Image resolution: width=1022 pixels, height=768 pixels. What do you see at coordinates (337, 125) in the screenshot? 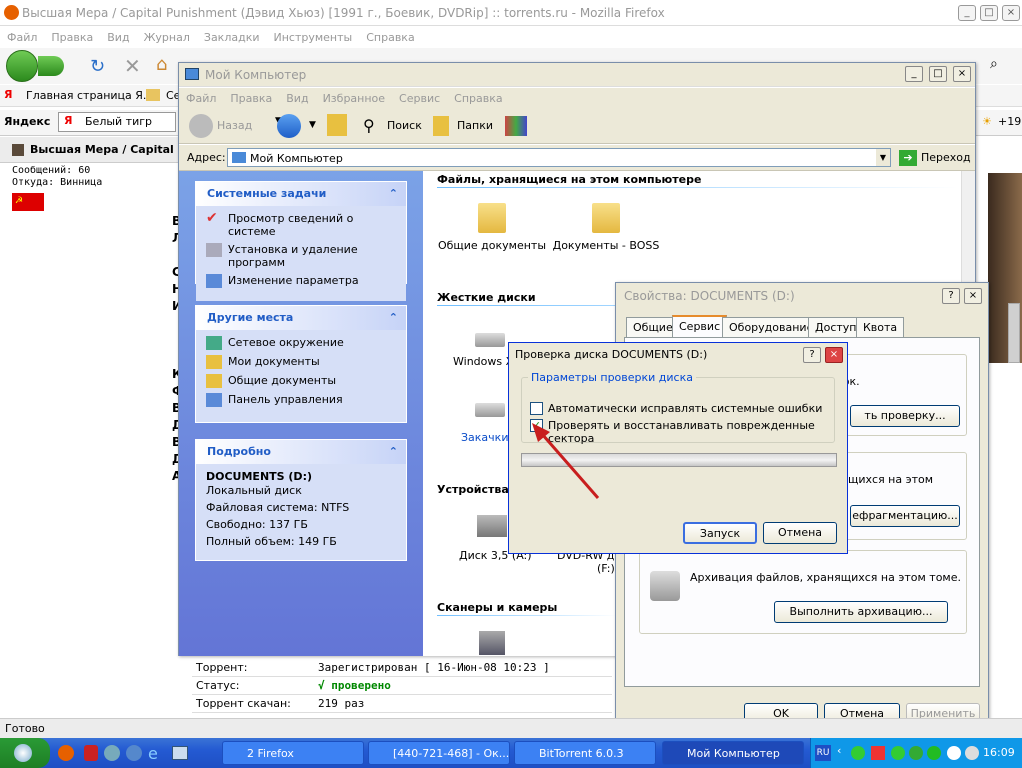
I see `up-folder-icon` at bounding box center [337, 125].